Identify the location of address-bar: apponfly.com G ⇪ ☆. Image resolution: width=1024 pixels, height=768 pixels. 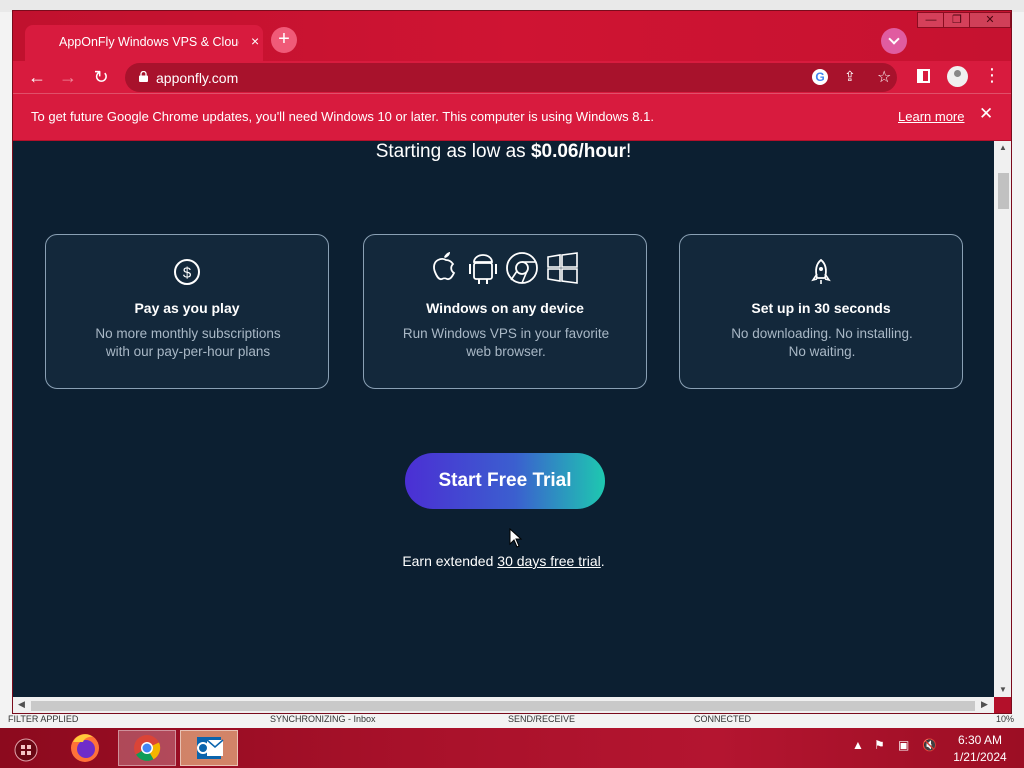
(511, 77).